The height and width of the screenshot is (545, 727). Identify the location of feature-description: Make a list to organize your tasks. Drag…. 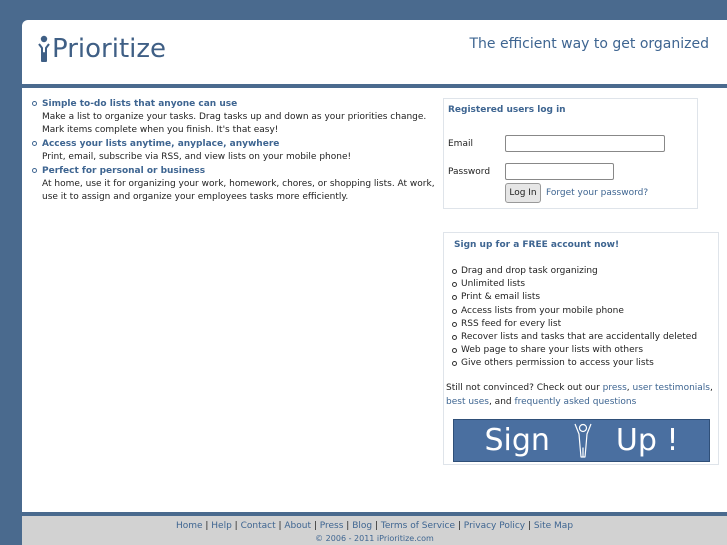
(234, 123).